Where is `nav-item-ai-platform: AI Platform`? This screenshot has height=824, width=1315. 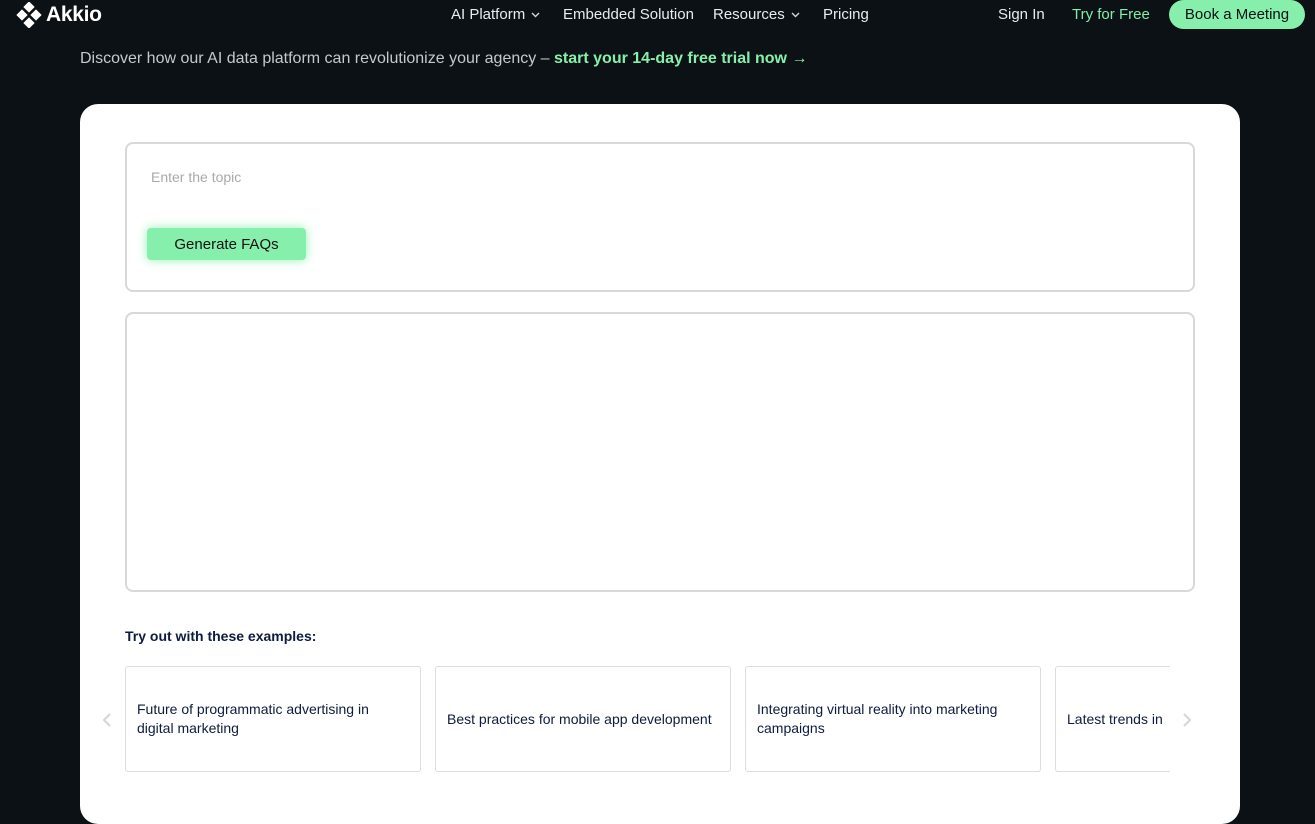
nav-item-ai-platform: AI Platform is located at coordinates (495, 14).